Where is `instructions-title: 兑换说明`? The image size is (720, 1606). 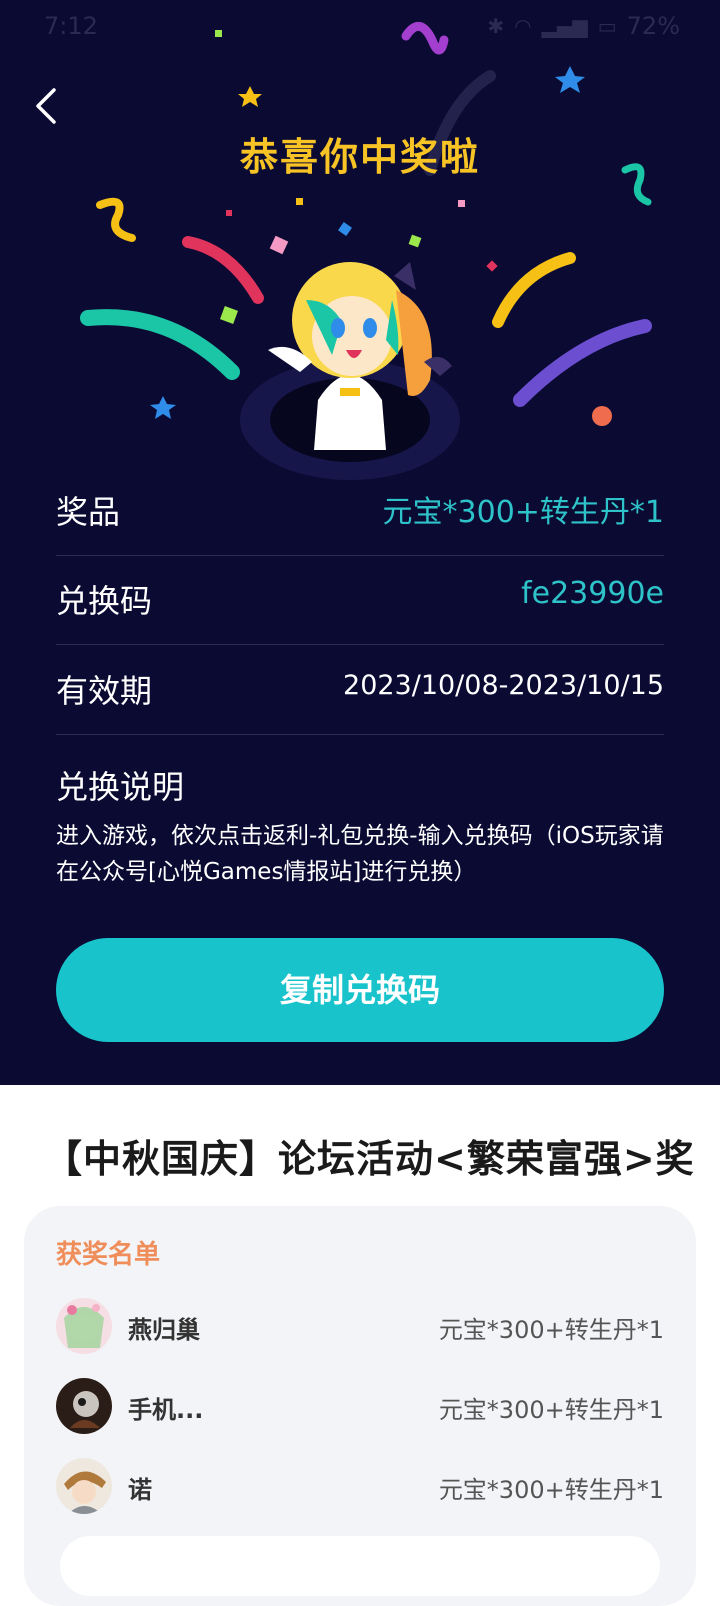 instructions-title: 兑换说明 is located at coordinates (120, 787).